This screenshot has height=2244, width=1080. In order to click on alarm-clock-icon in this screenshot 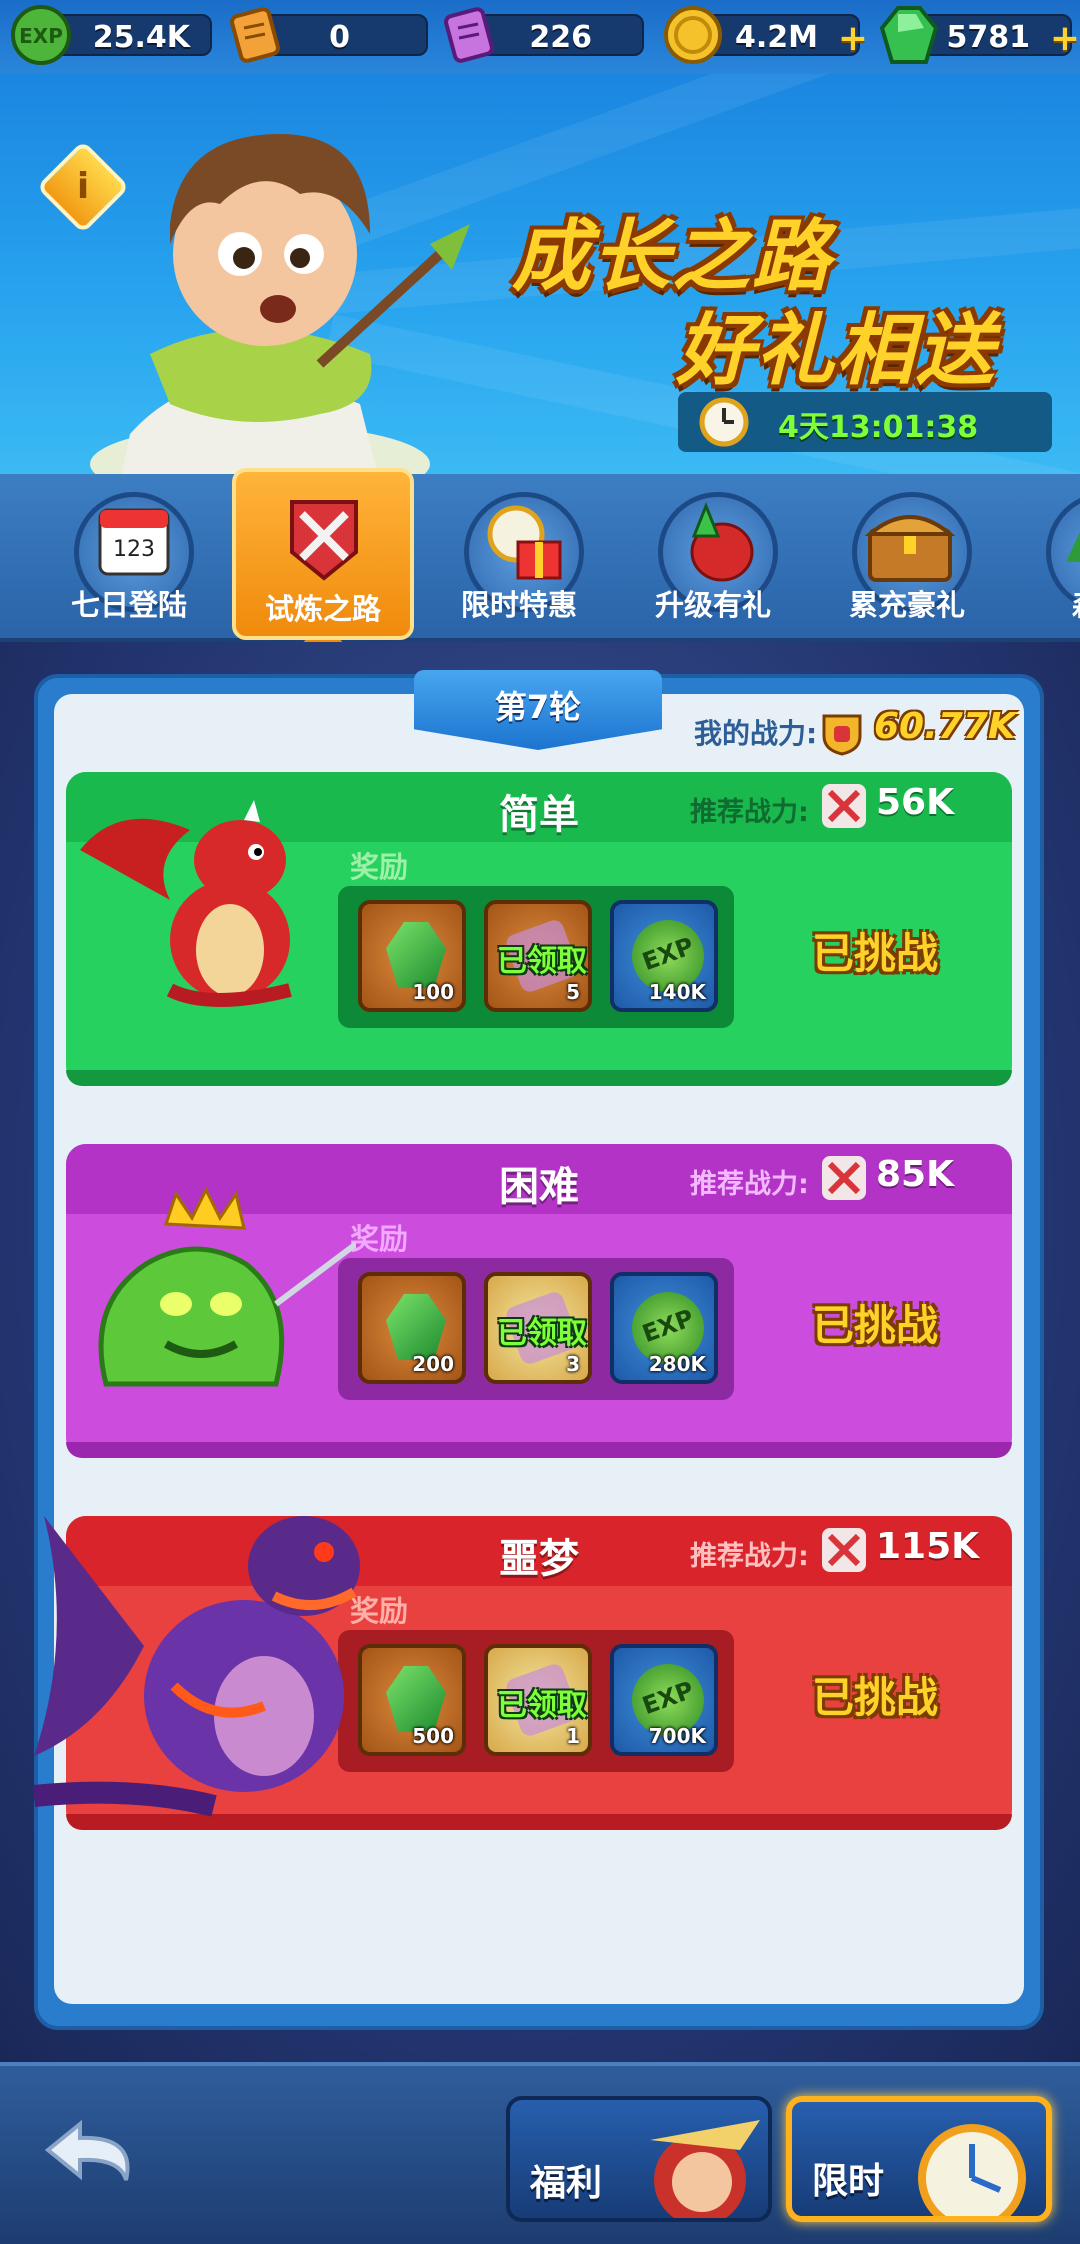, I will do `click(972, 2170)`.